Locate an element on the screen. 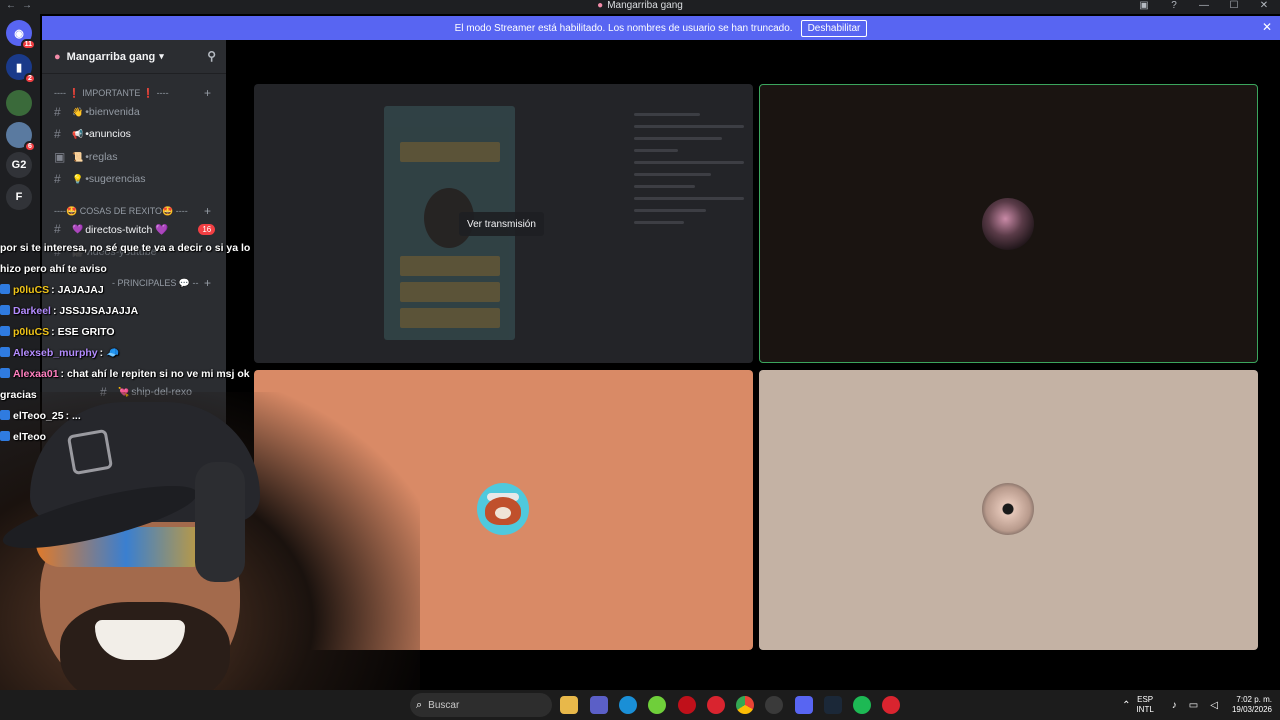  server-icon-2: ▮ 2 is located at coordinates (21, 69).